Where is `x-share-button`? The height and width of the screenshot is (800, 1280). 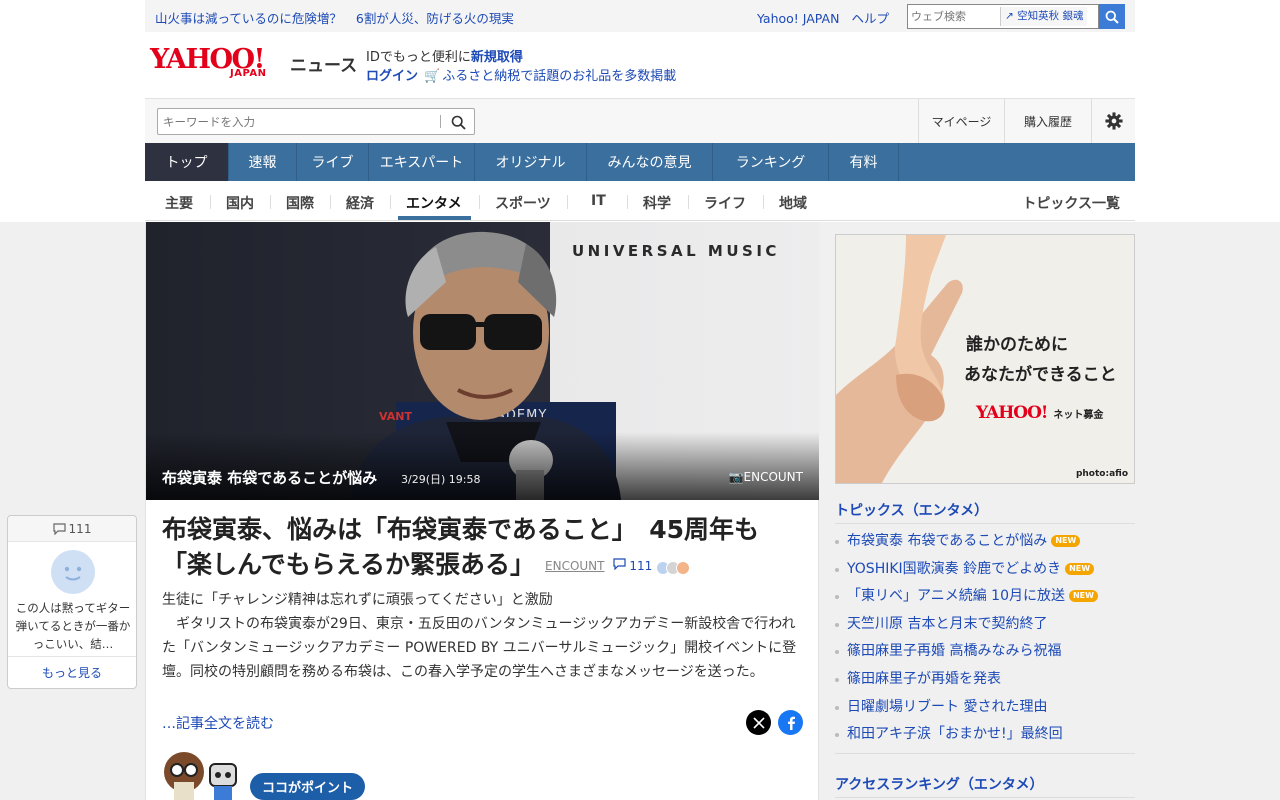 x-share-button is located at coordinates (758, 722).